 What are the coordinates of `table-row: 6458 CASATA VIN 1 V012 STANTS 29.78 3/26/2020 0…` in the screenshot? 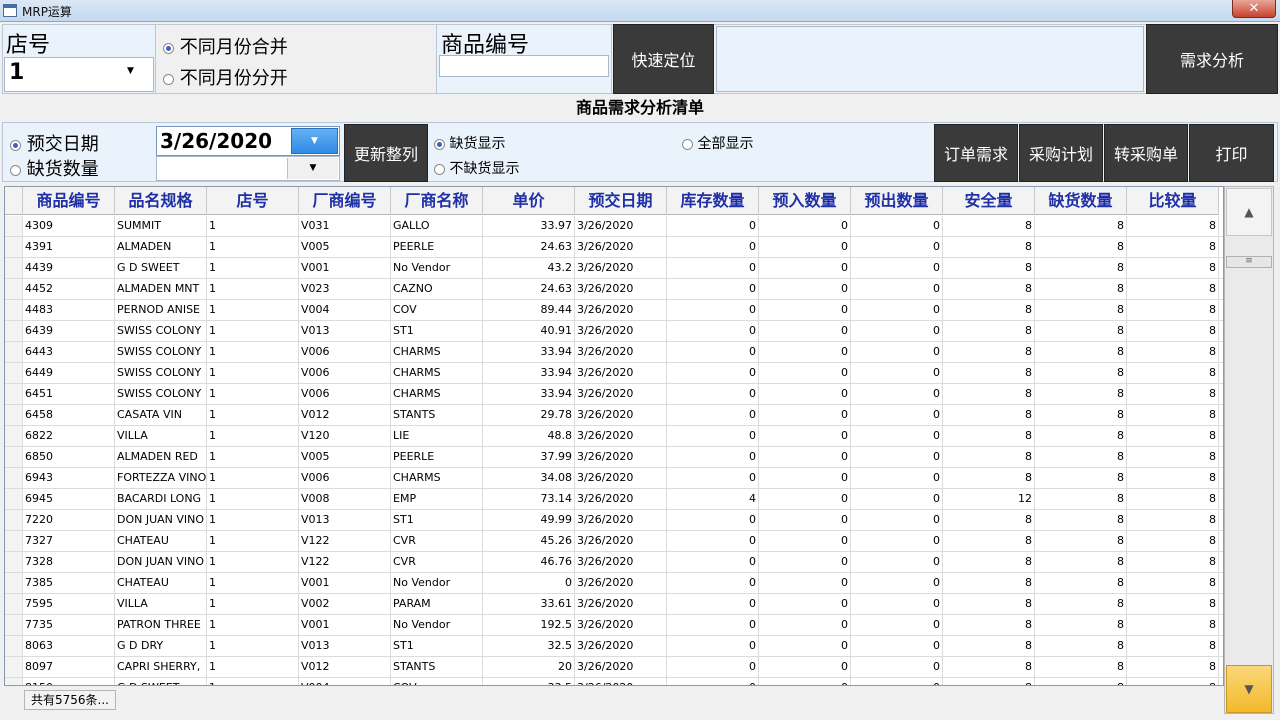 It's located at (614, 415).